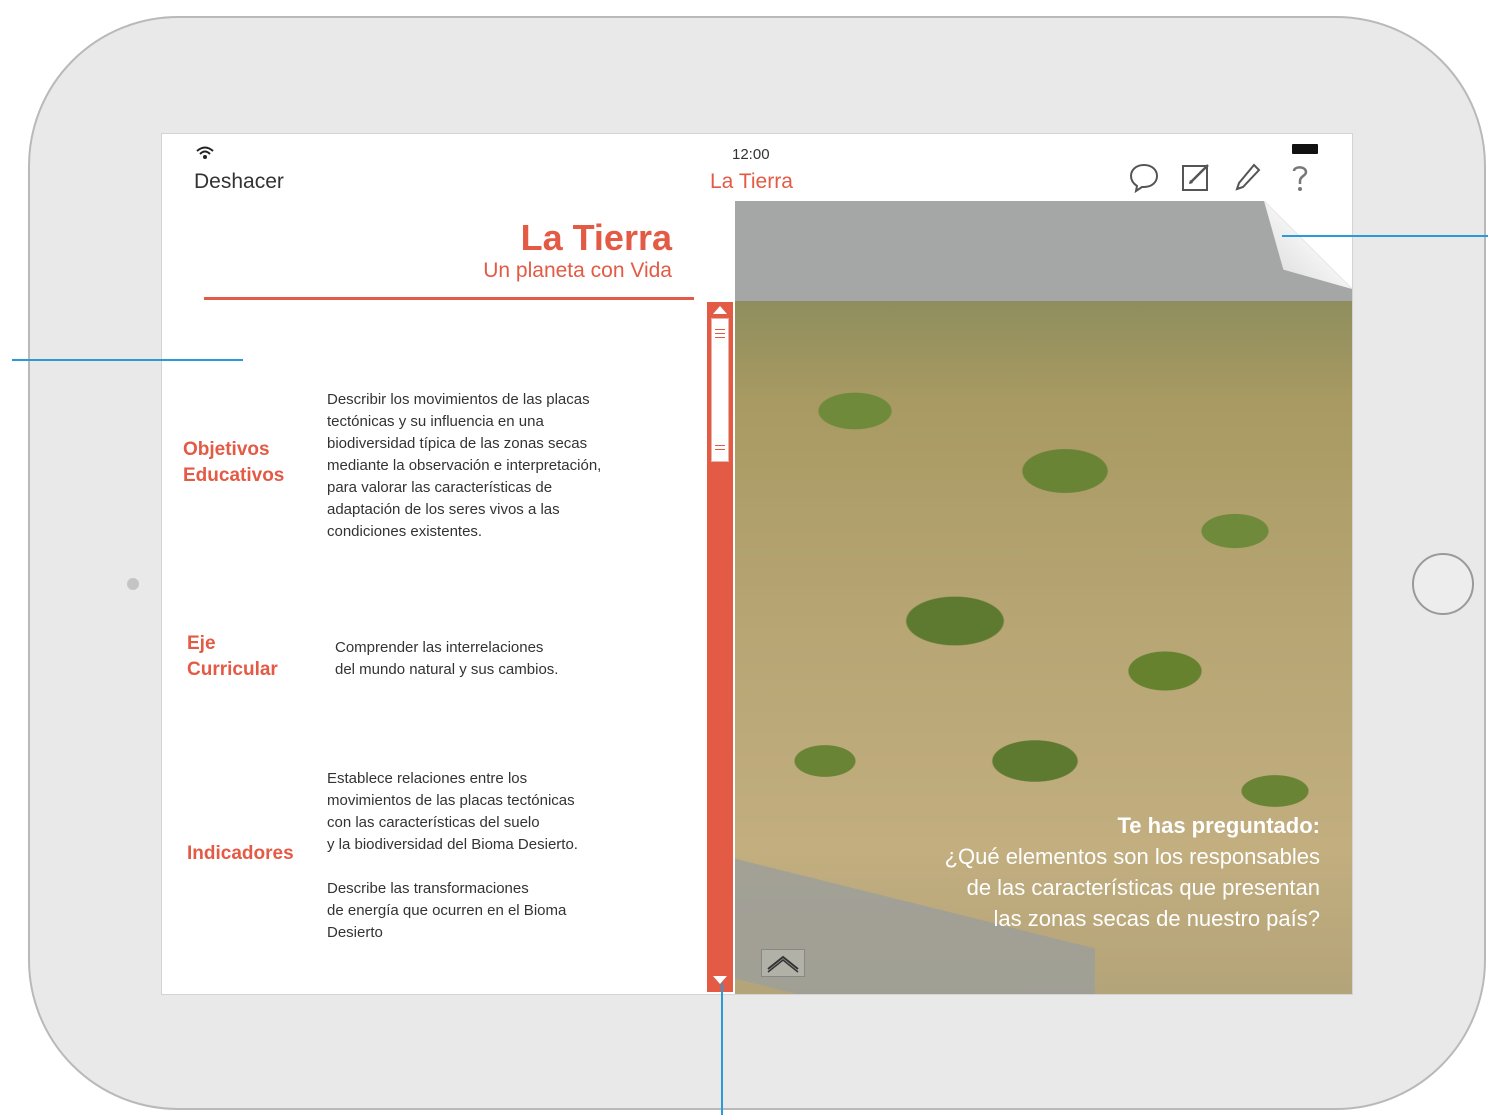  I want to click on chevron-up-icon, so click(783, 964).